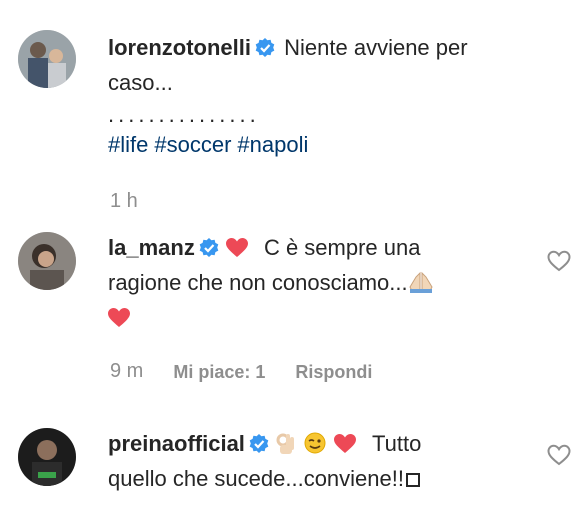  What do you see at coordinates (176, 443) in the screenshot?
I see `username: preinaofficial` at bounding box center [176, 443].